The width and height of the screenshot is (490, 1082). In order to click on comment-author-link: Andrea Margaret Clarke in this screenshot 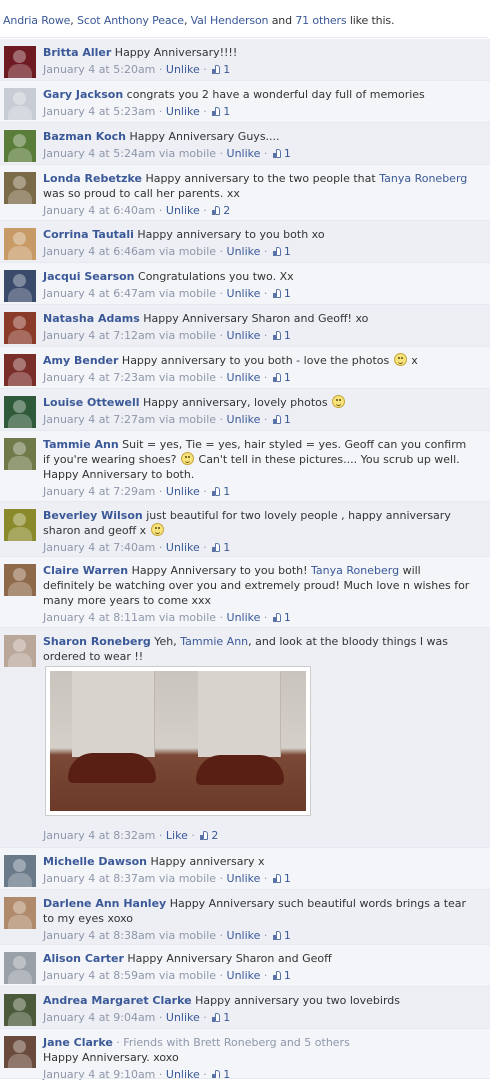, I will do `click(117, 1000)`.